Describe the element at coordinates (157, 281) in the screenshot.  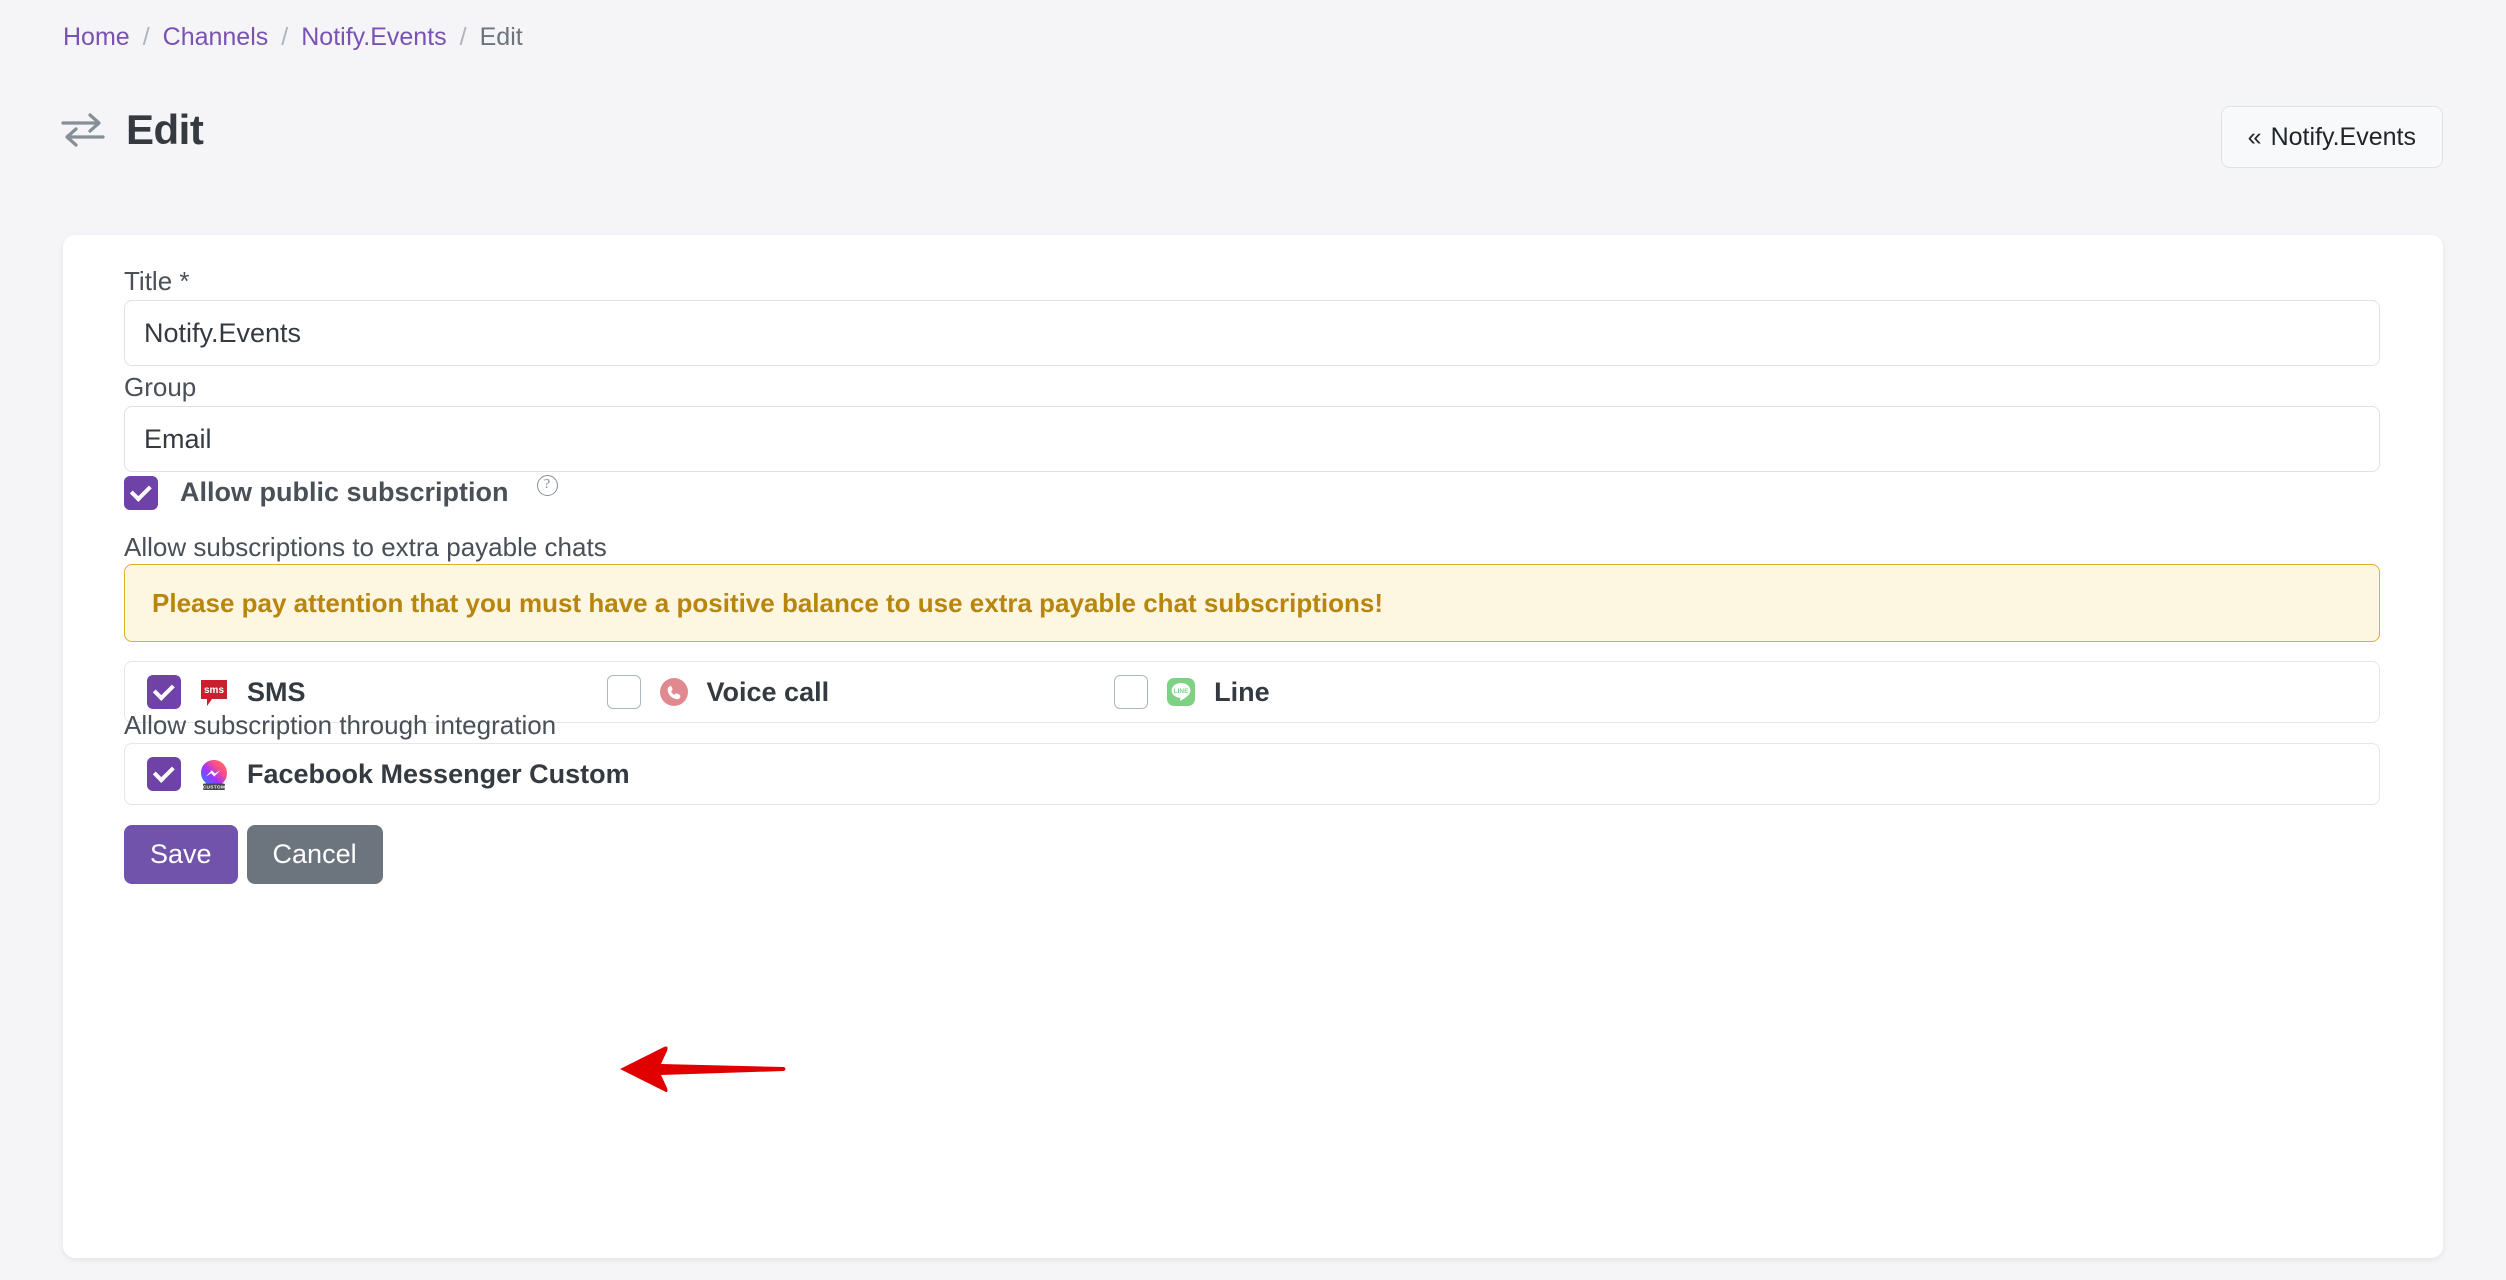
I see `title-field-label: Title *` at that location.